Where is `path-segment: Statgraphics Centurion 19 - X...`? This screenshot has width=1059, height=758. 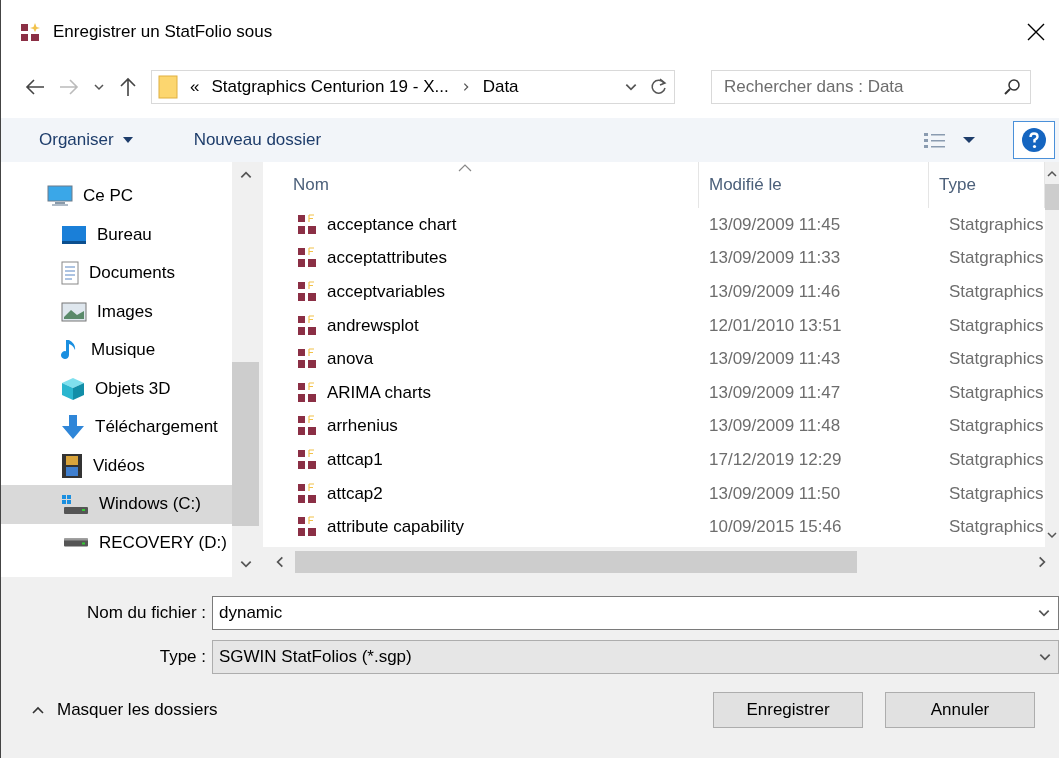 path-segment: Statgraphics Centurion 19 - X... is located at coordinates (330, 87).